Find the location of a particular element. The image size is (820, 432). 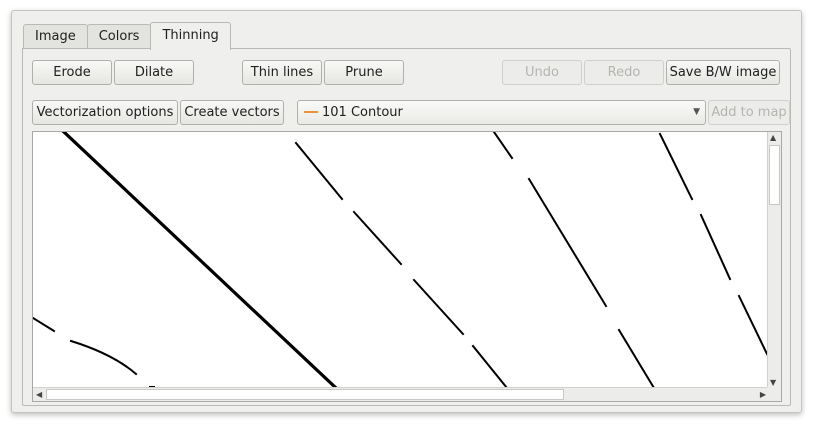

horizontal-scroll-thumb is located at coordinates (305, 394).